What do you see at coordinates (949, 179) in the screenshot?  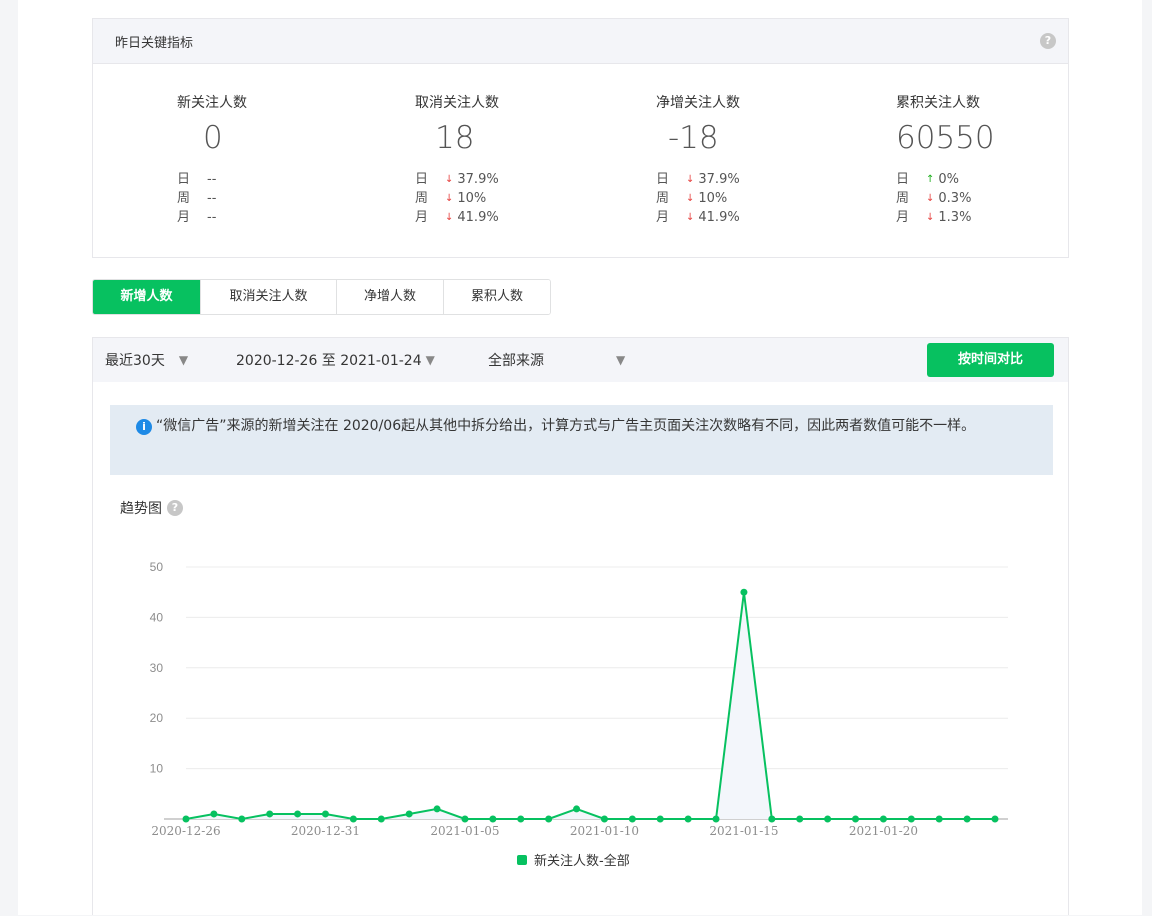 I see `change-value: 0%` at bounding box center [949, 179].